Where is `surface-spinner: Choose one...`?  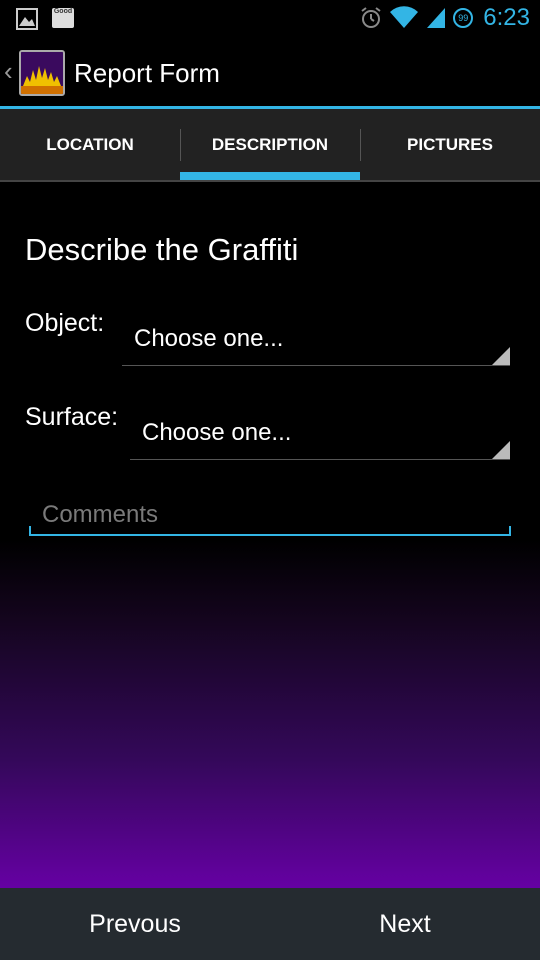
surface-spinner: Choose one... is located at coordinates (320, 434).